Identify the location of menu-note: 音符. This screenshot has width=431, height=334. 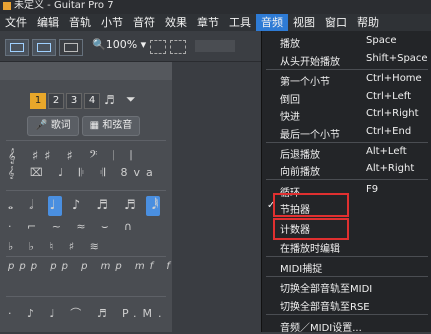
(144, 22).